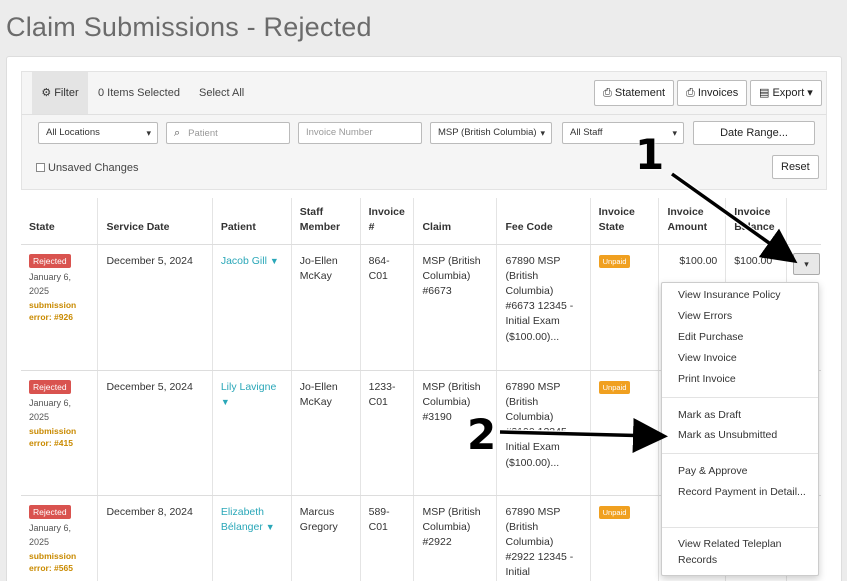  Describe the element at coordinates (744, 359) in the screenshot. I see `menu-item-view-invoice: View Invoice` at that location.